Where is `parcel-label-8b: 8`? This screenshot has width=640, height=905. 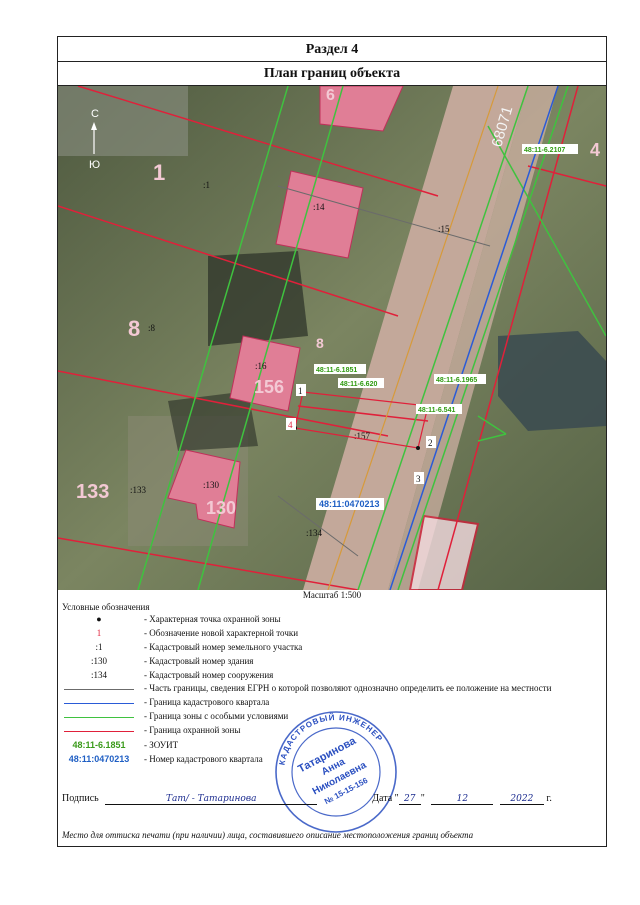
parcel-label-8b: 8 is located at coordinates (320, 343).